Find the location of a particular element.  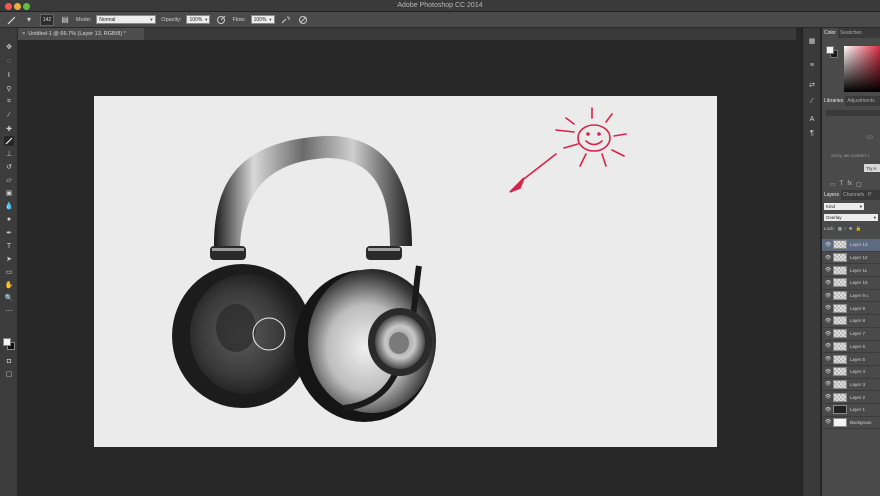

tool-options-icon: ⋯ is located at coordinates (9, 311).